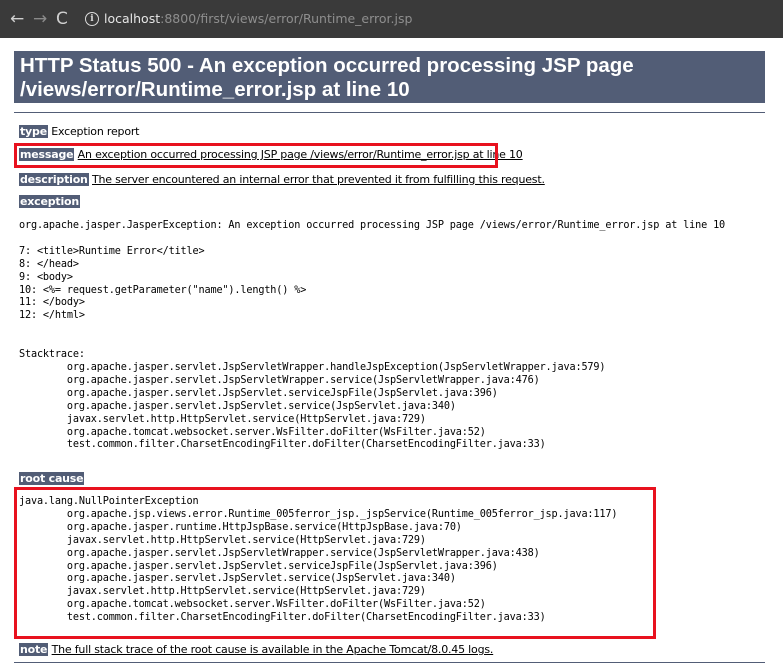 The height and width of the screenshot is (671, 783). I want to click on divider-top, so click(389, 112).